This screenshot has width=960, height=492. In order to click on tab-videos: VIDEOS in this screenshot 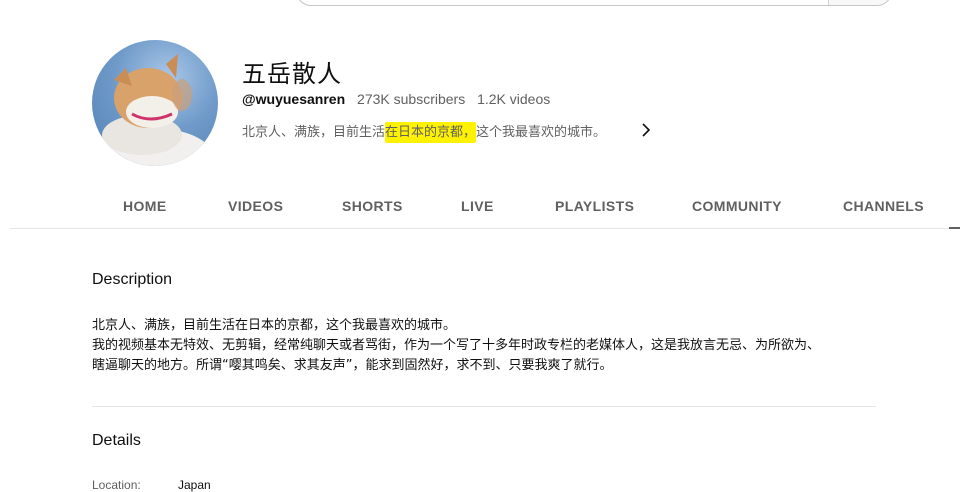, I will do `click(255, 206)`.